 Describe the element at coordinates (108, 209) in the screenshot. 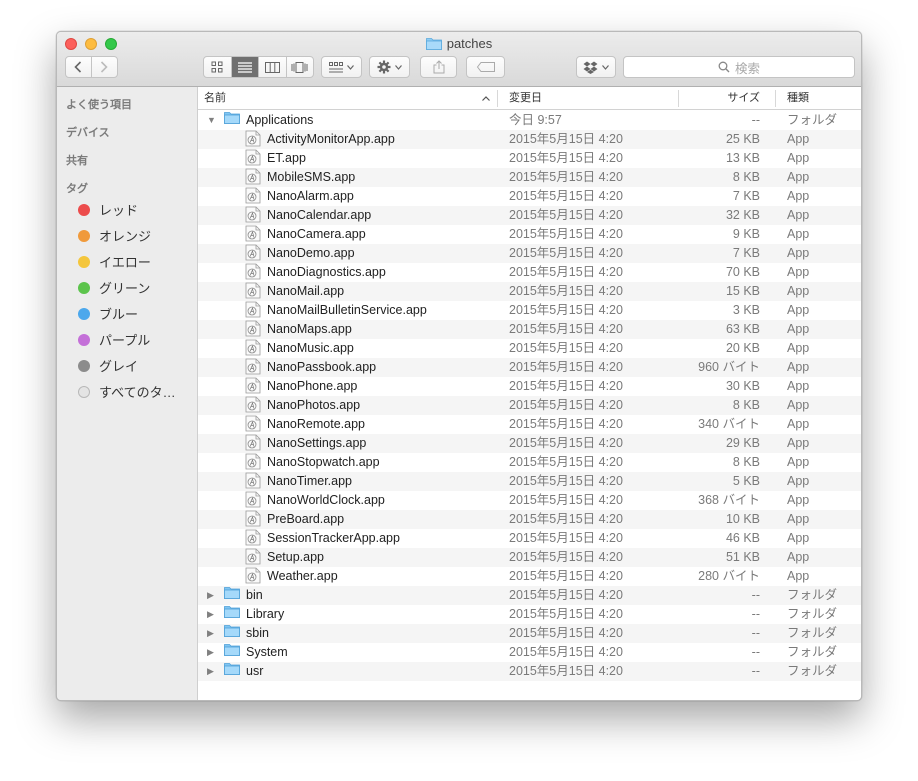

I see `sidebar-tag-item: レッド` at that location.